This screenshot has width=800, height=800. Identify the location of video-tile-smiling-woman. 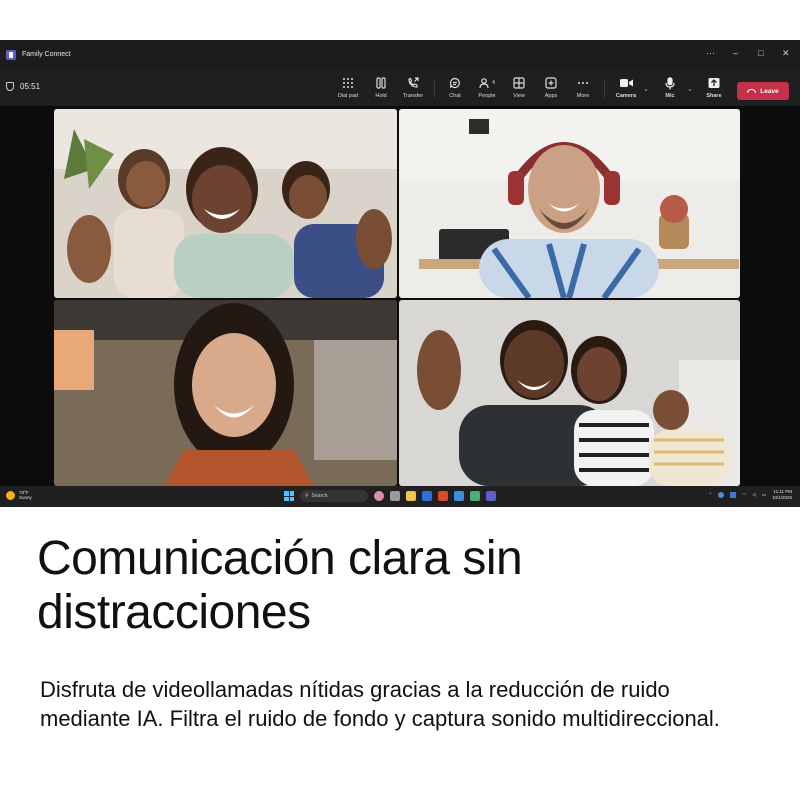
(225, 393).